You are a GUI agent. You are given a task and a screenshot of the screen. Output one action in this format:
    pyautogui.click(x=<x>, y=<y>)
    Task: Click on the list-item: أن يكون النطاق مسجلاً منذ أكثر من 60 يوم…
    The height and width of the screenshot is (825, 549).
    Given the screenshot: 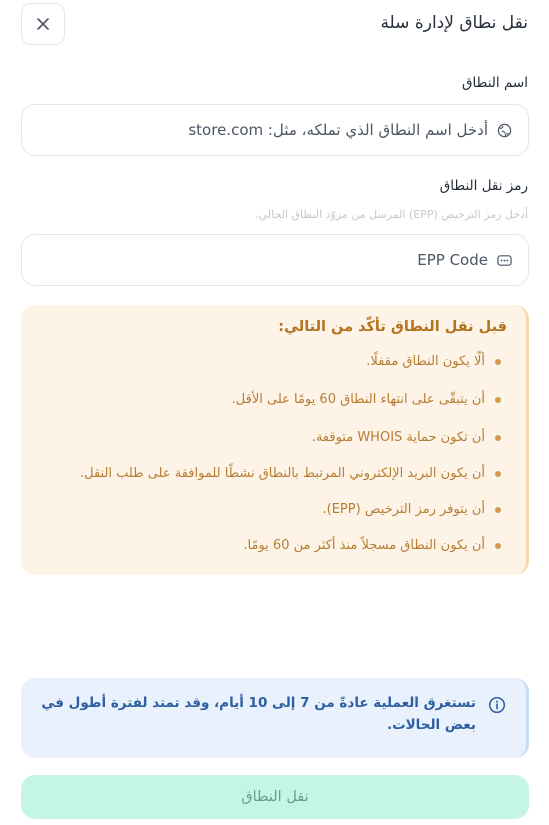 What is the action you would take?
    pyautogui.click(x=274, y=546)
    